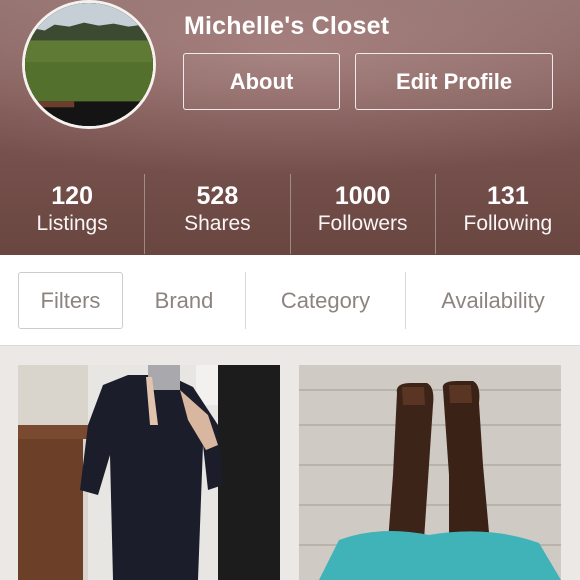 This screenshot has width=580, height=580. What do you see at coordinates (72, 196) in the screenshot?
I see `stat-value: 120` at bounding box center [72, 196].